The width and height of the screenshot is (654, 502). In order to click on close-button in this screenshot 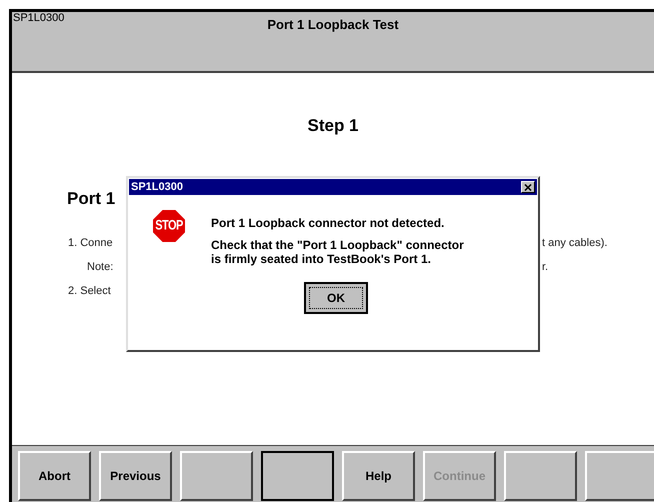, I will do `click(528, 187)`.